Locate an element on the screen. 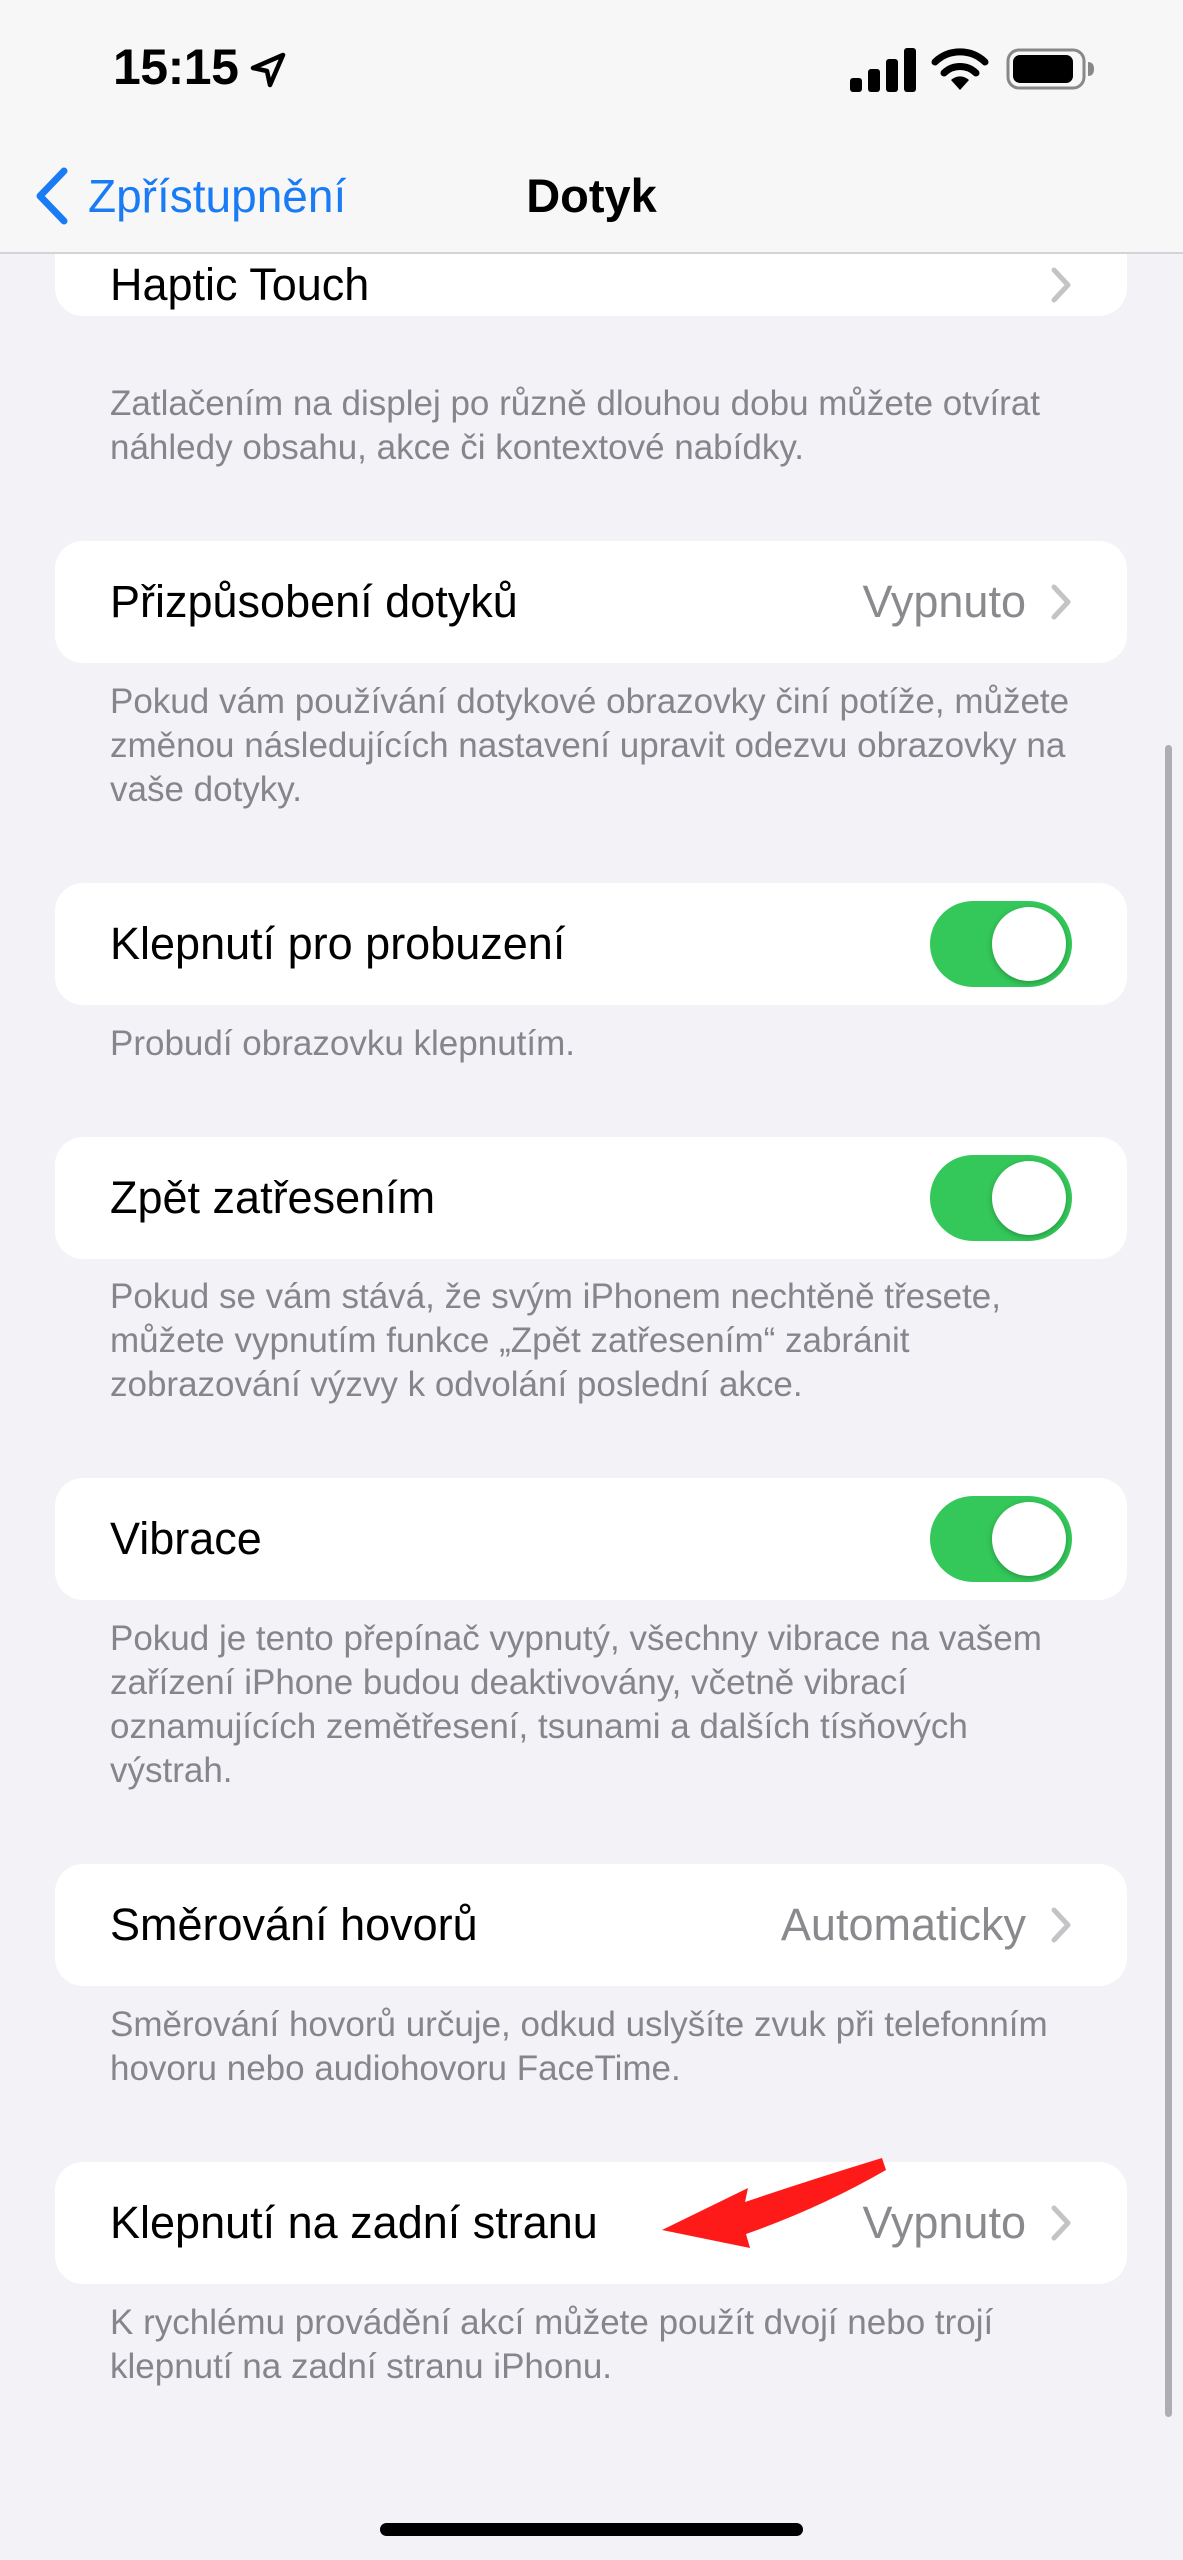 This screenshot has height=2560, width=1183. row-value: Automaticky is located at coordinates (903, 1924).